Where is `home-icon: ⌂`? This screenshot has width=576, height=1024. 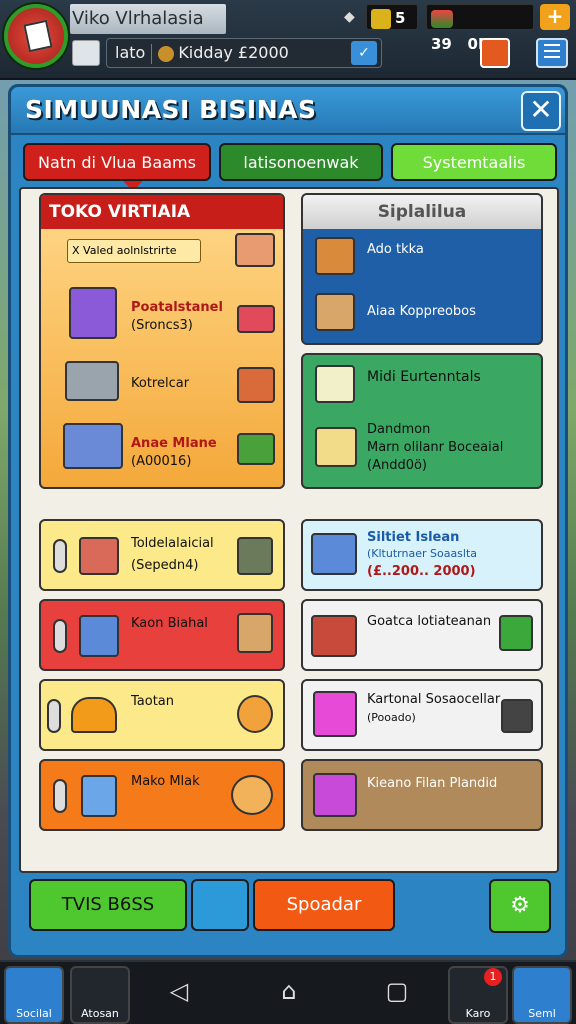
home-icon: ⌂ is located at coordinates (289, 991).